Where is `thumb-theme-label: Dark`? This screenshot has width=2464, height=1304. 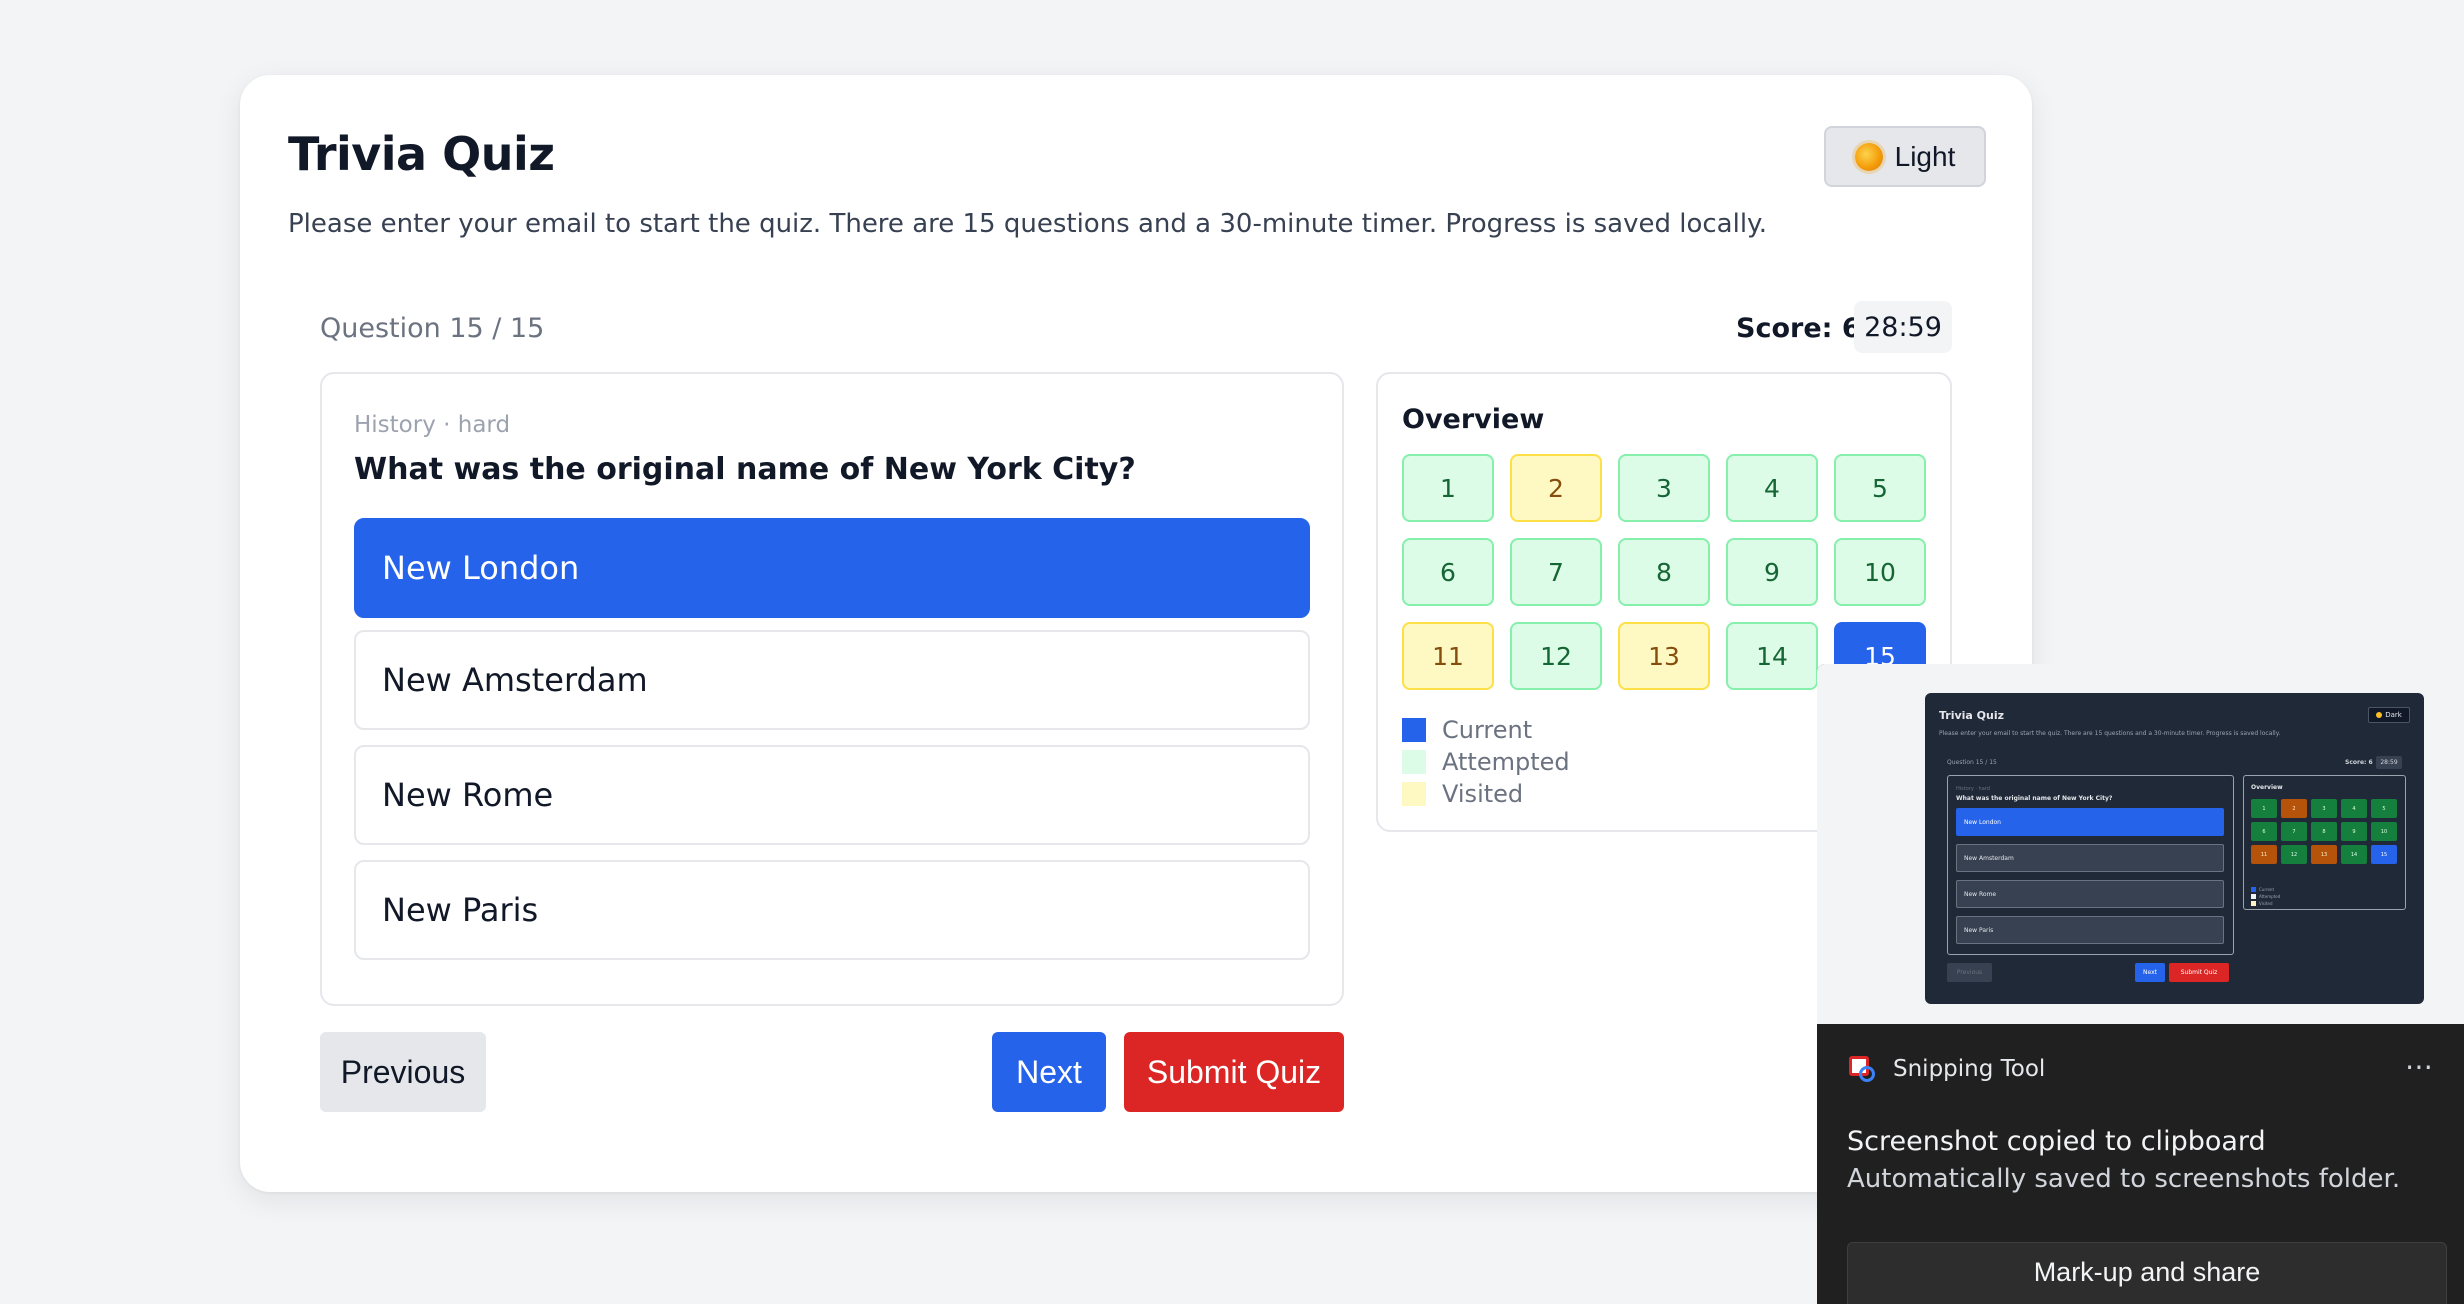 thumb-theme-label: Dark is located at coordinates (2393, 715).